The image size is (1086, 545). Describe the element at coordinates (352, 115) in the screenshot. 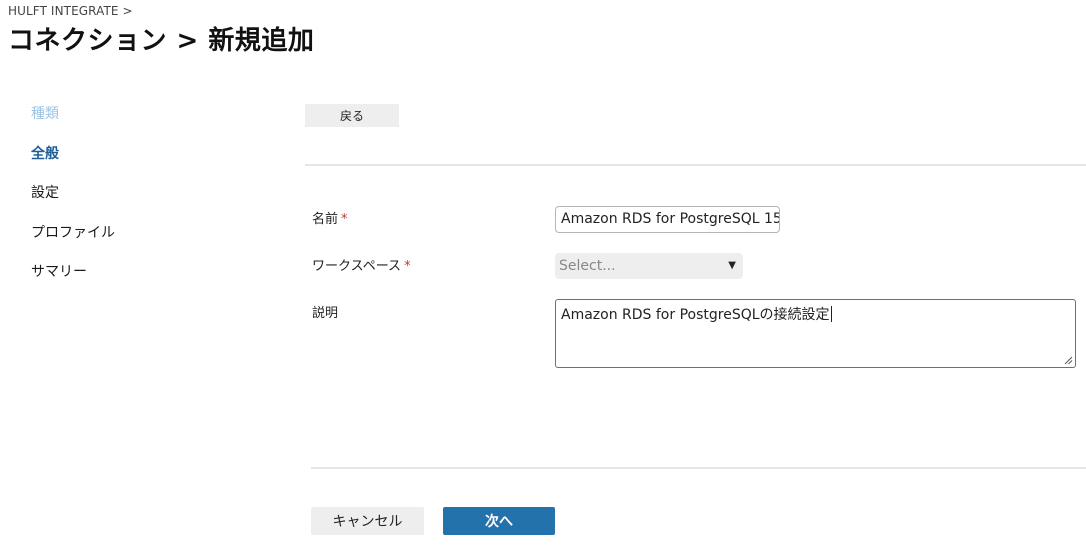

I see `back-button: 戻る` at that location.